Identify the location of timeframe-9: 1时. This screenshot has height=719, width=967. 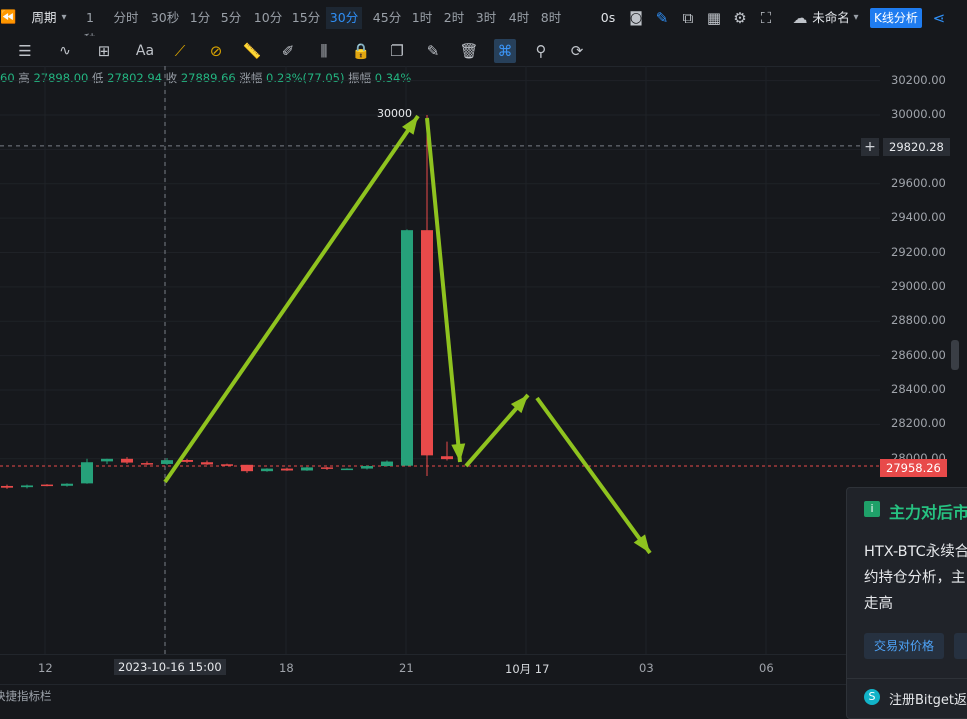
(422, 18).